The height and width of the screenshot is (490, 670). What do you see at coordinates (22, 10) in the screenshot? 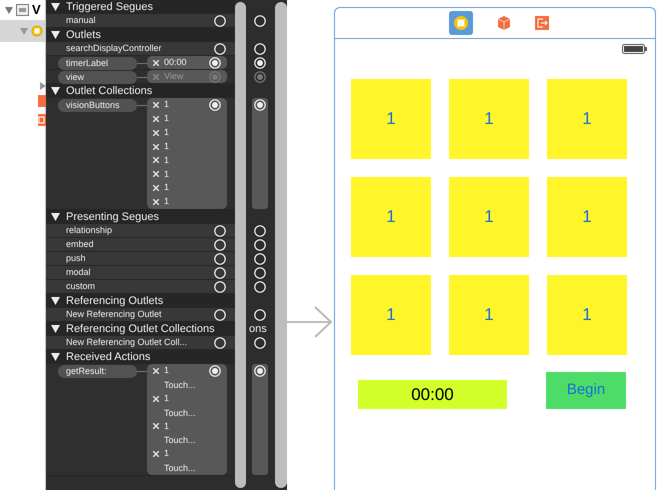
I see `window-icon` at bounding box center [22, 10].